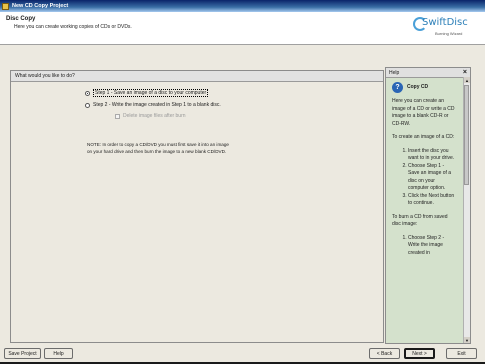  Describe the element at coordinates (87, 93) in the screenshot. I see `step1-radio` at that location.